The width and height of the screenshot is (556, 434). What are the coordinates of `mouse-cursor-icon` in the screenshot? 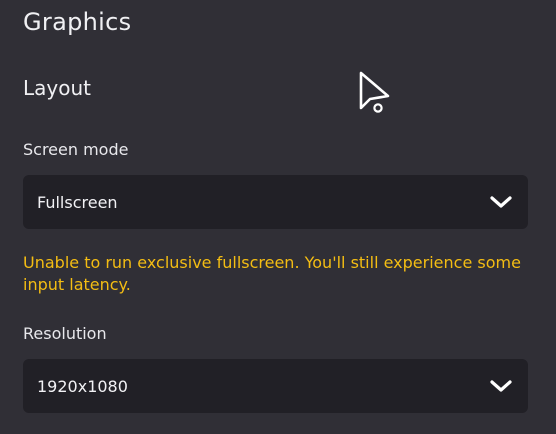 It's located at (376, 93).